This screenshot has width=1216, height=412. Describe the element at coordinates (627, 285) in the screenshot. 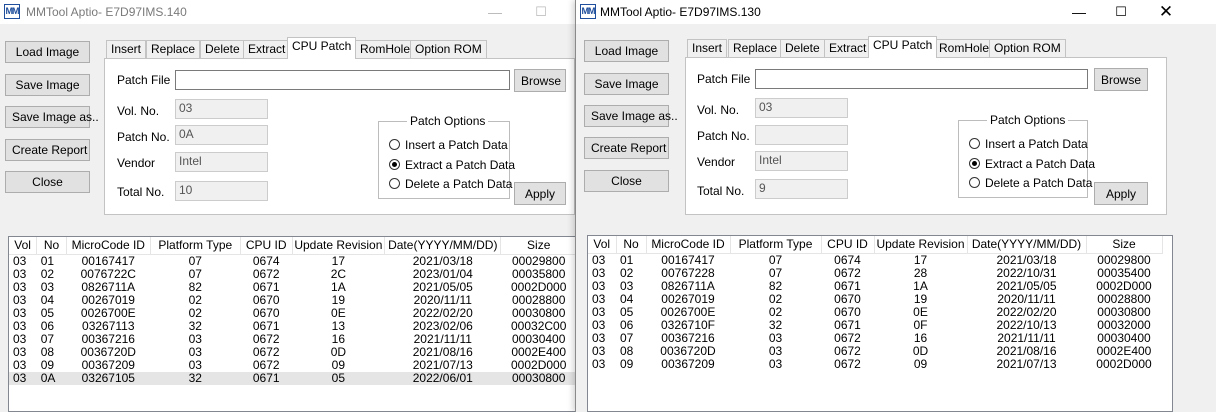

I see `cell-no: 03` at that location.